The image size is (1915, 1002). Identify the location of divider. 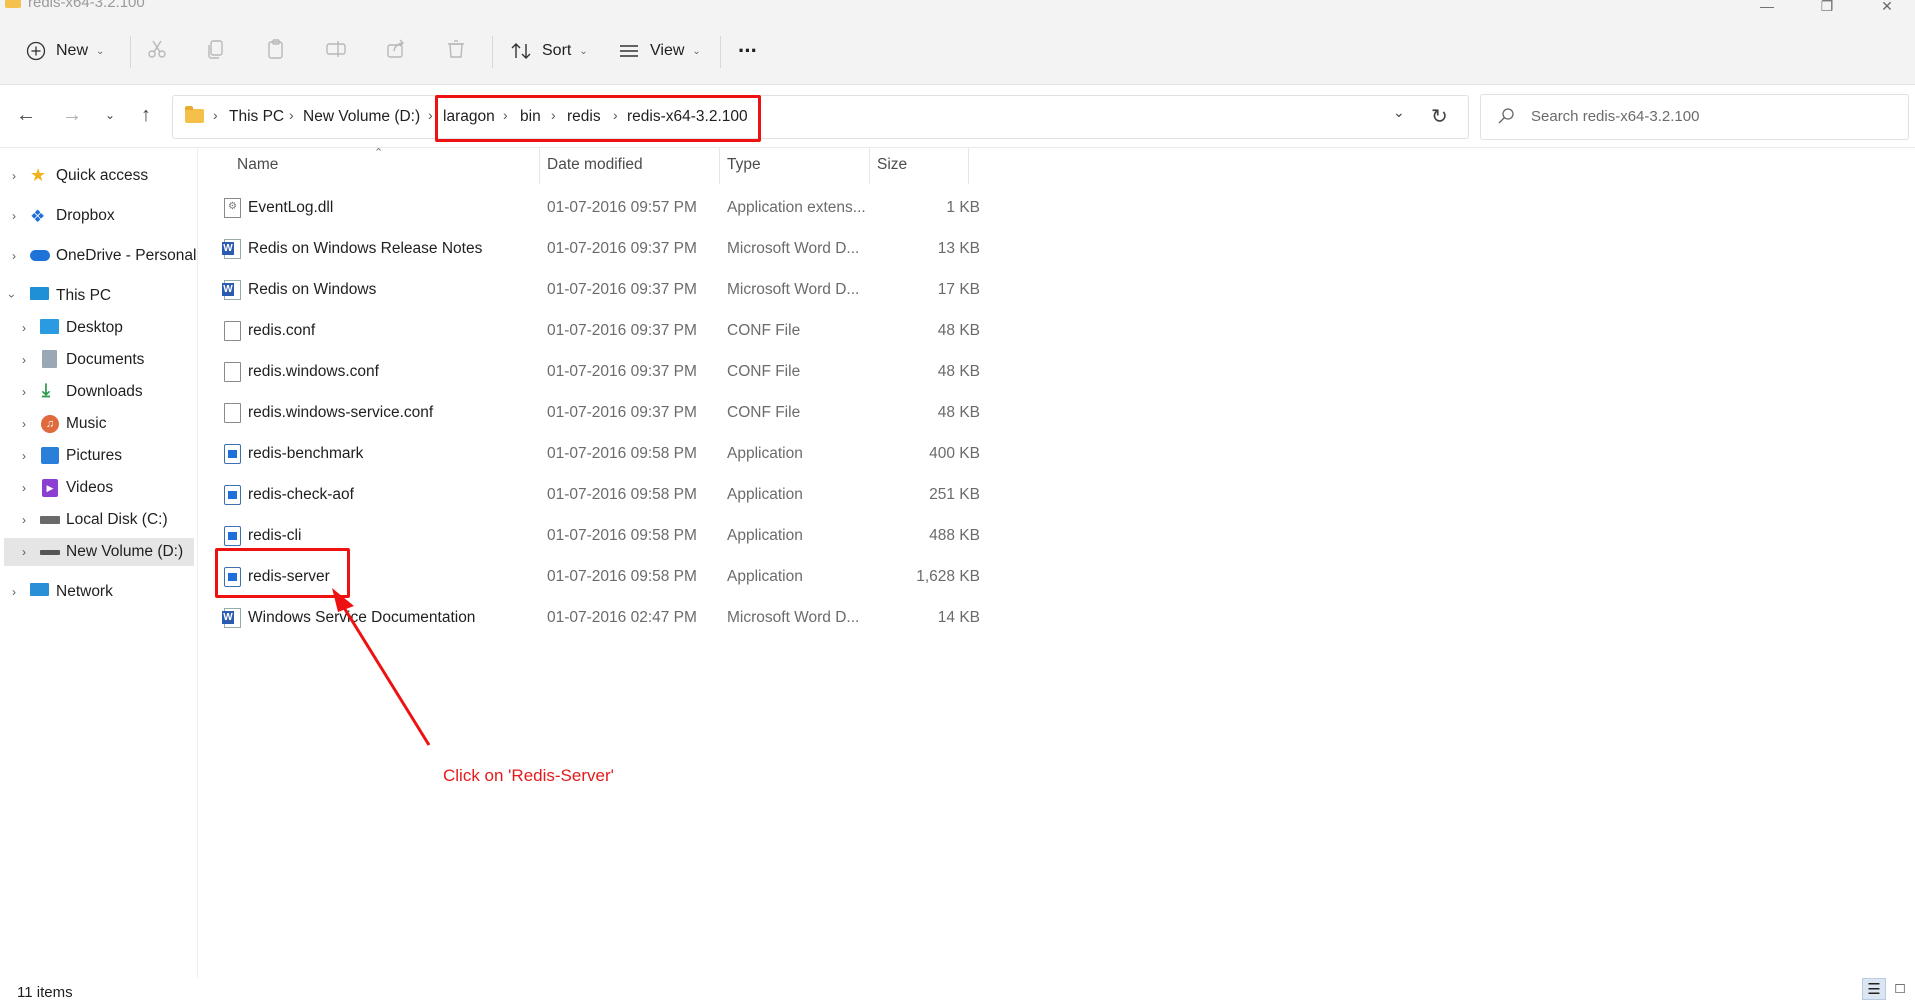
(130, 52).